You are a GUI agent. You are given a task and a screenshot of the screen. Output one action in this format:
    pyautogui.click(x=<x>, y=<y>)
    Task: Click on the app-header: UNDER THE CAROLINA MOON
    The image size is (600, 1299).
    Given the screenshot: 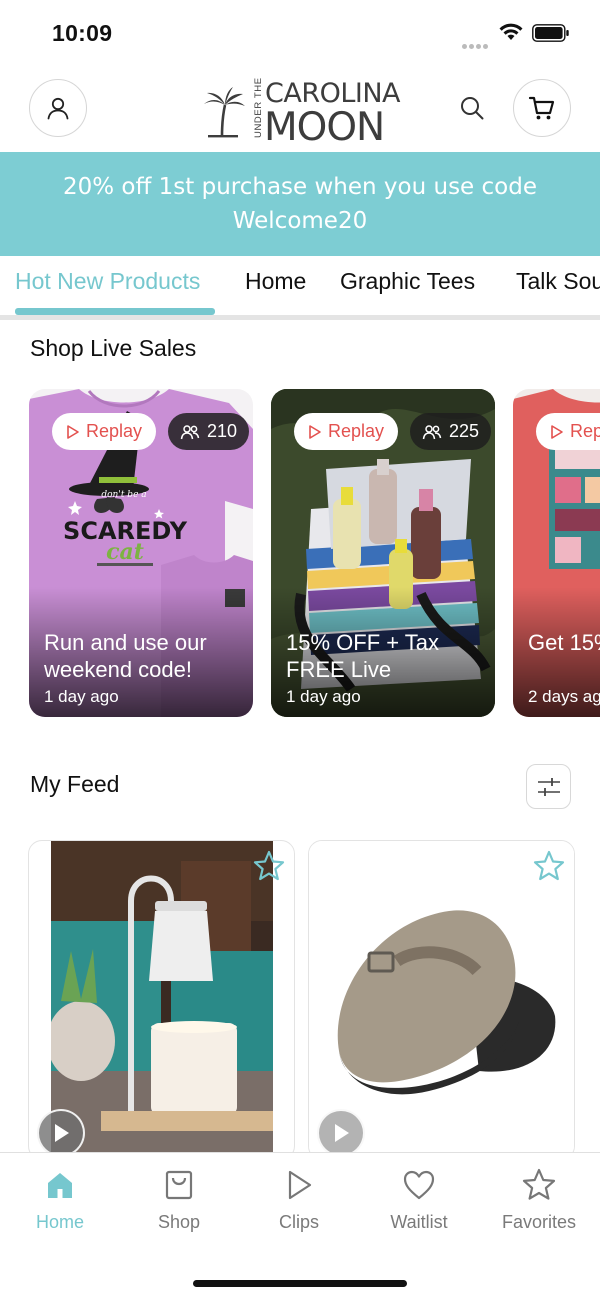 What is the action you would take?
    pyautogui.click(x=300, y=109)
    